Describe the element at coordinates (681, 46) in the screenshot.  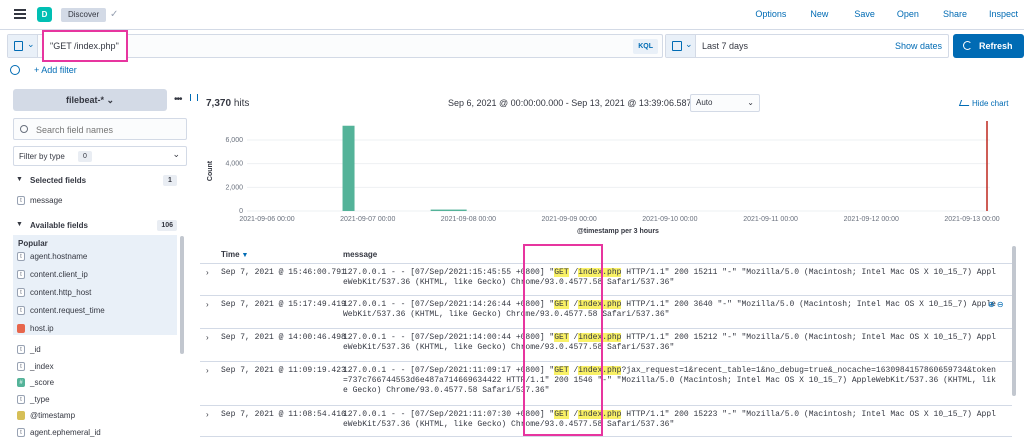
I see `quick-select-button: ⌄` at that location.